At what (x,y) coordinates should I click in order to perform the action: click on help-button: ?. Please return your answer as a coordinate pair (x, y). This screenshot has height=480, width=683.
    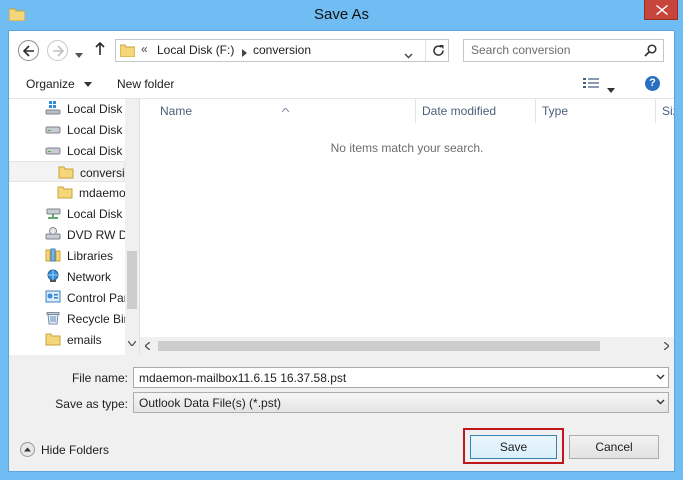
    Looking at the image, I should click on (652, 83).